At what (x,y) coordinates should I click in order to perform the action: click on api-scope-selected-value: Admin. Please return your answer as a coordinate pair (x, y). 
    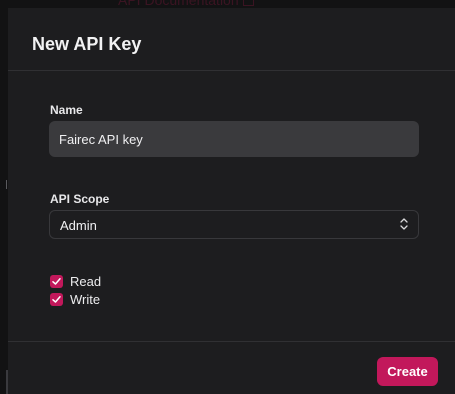
    Looking at the image, I should click on (78, 225).